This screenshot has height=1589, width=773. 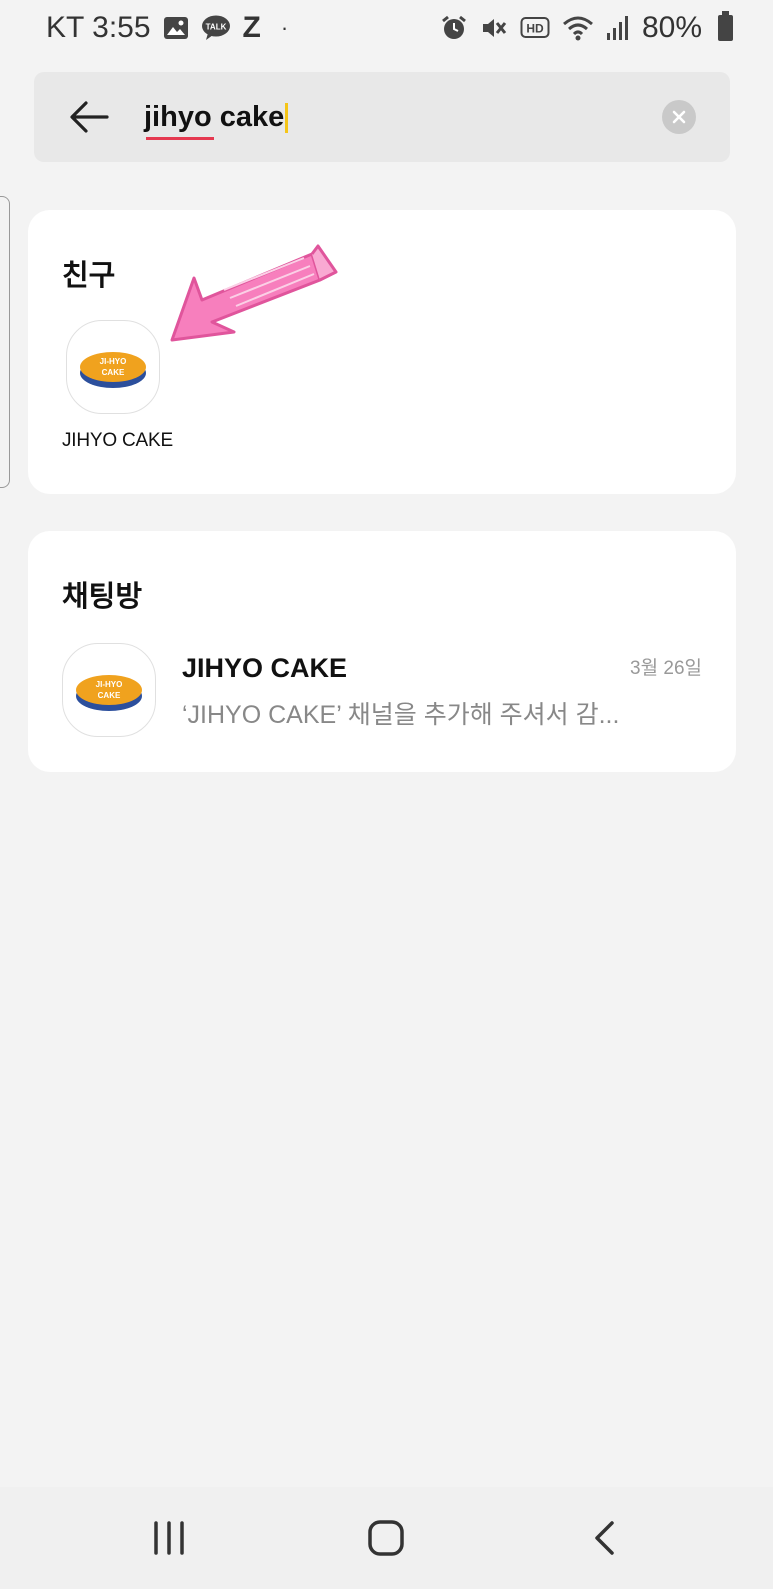 I want to click on signal-icon, so click(x=618, y=28).